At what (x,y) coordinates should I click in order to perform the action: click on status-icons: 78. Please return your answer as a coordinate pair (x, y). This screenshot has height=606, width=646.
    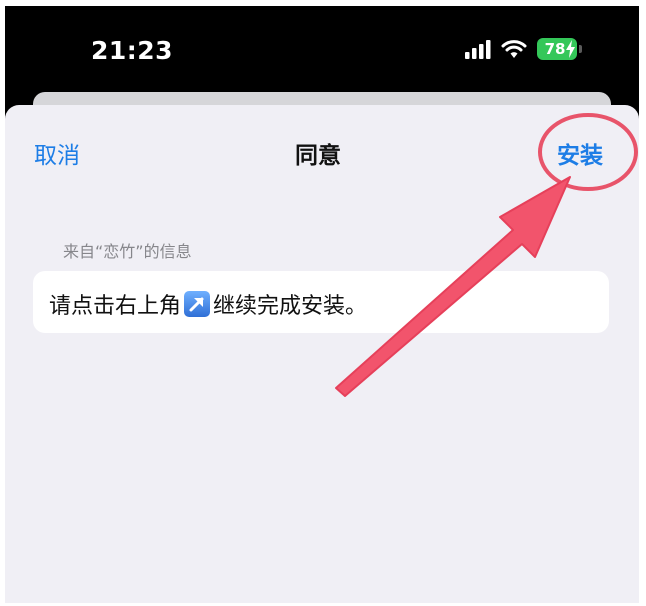
    Looking at the image, I should click on (523, 49).